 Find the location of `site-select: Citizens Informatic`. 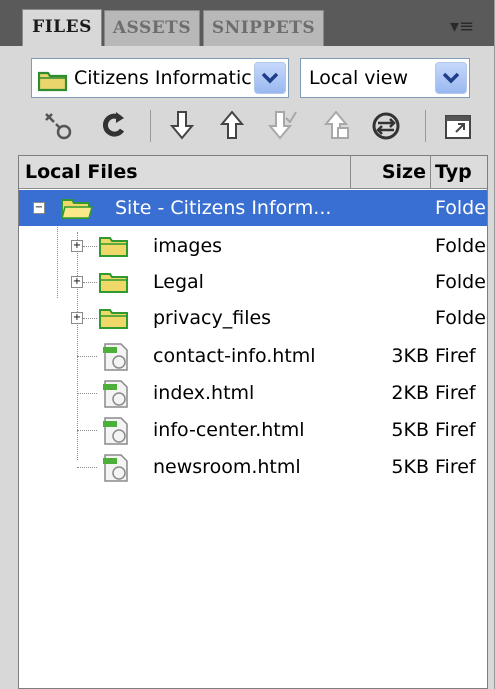

site-select: Citizens Informatic is located at coordinates (160, 78).